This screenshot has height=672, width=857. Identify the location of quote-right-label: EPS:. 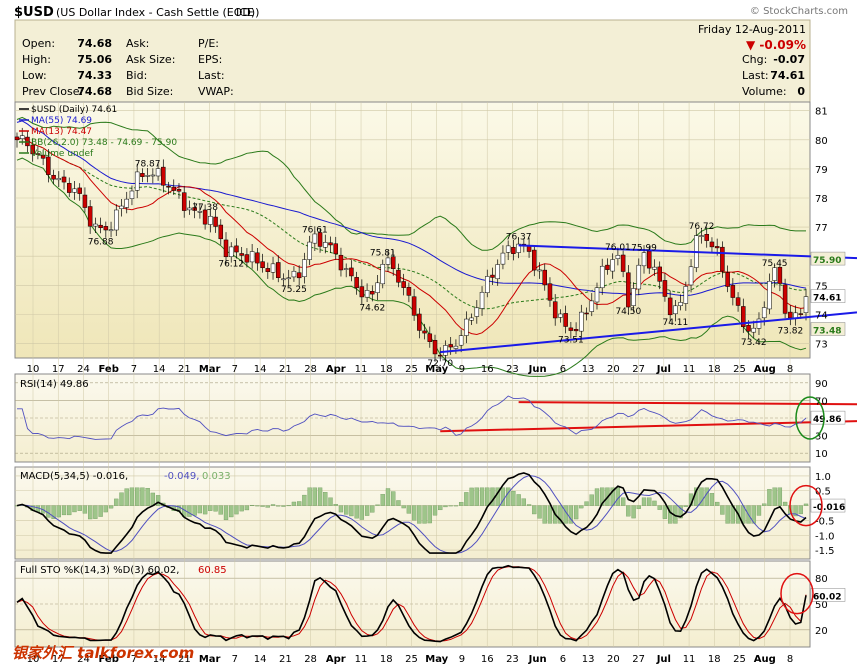
(210, 59).